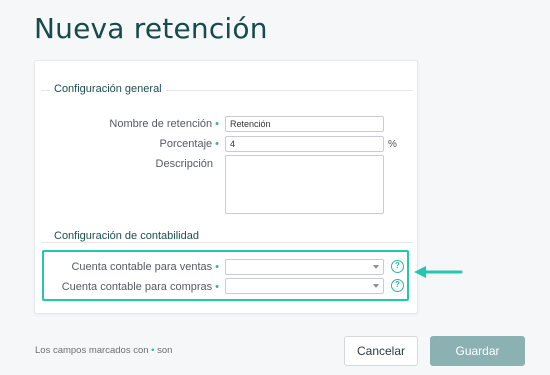 Image resolution: width=550 pixels, height=375 pixels. Describe the element at coordinates (225, 275) in the screenshot. I see `highlight-box` at that location.